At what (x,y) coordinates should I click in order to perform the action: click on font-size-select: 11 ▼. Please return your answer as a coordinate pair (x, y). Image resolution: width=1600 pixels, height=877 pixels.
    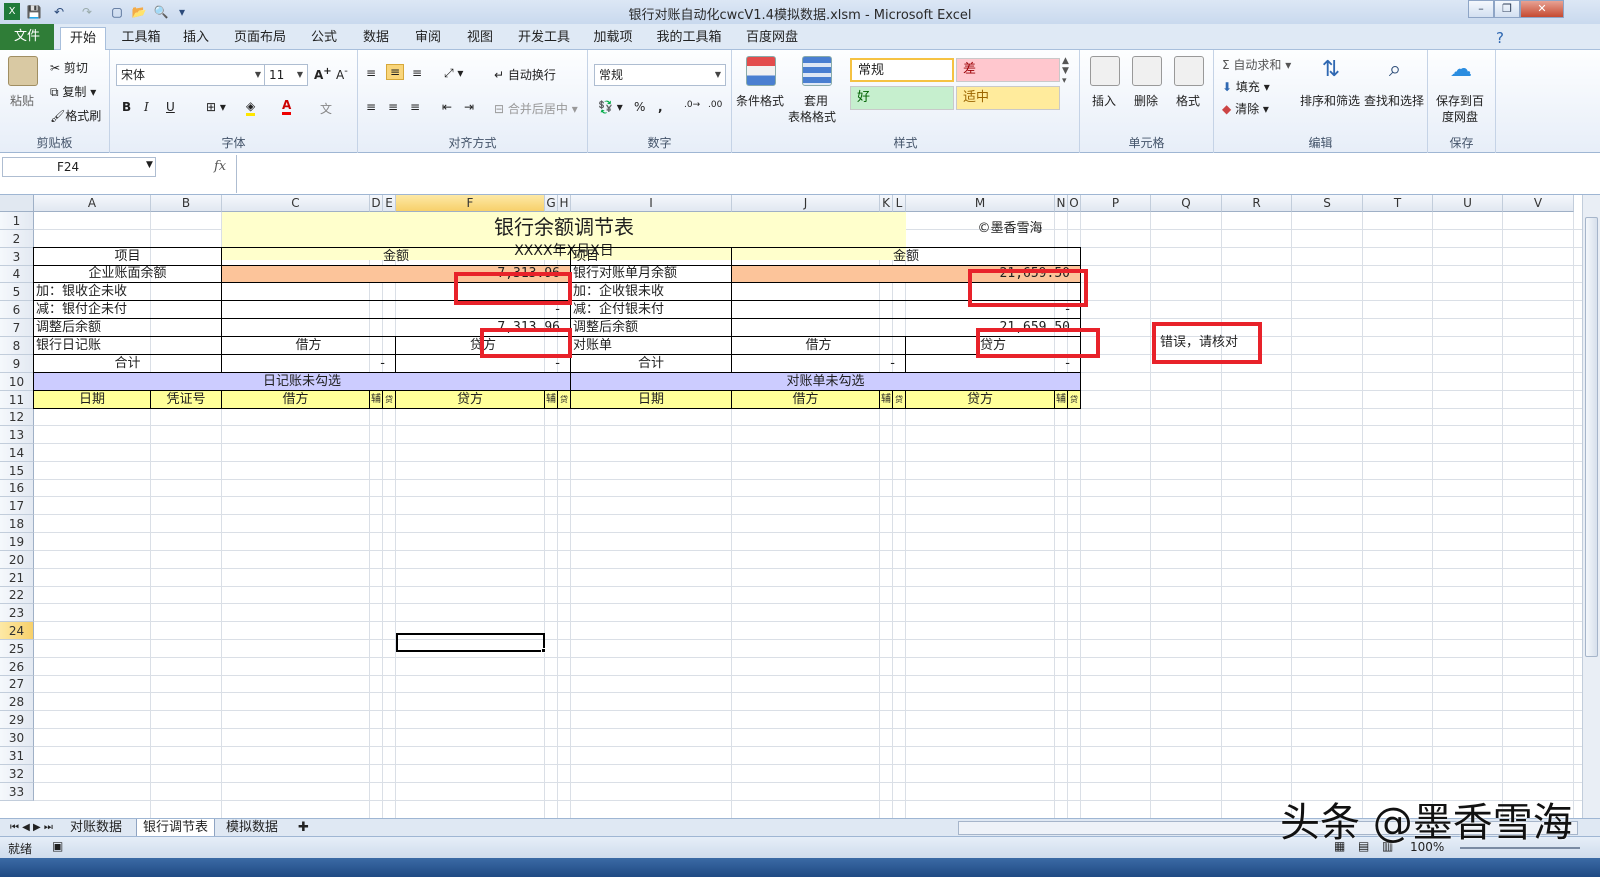
    Looking at the image, I should click on (286, 75).